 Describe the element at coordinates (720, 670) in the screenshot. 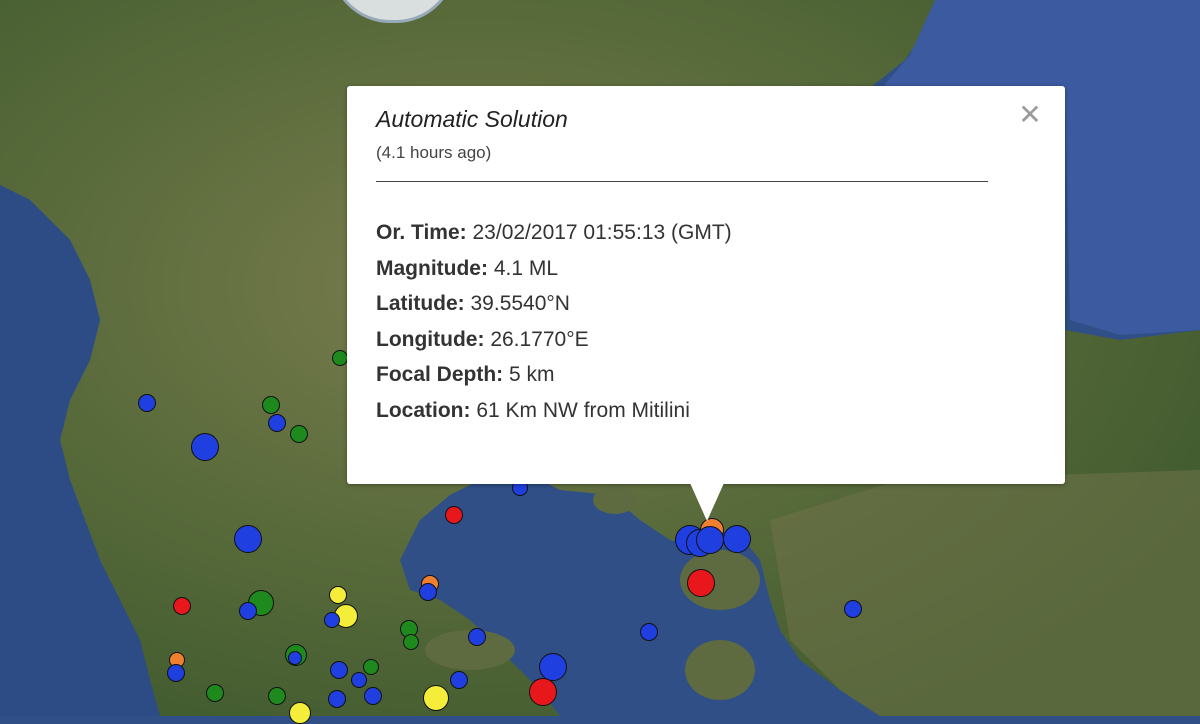

I see `island-chios` at that location.